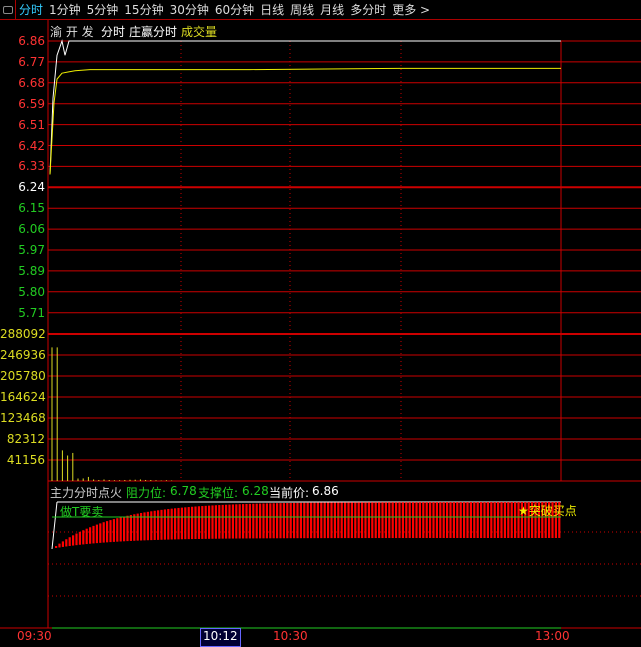 The width and height of the screenshot is (641, 647). I want to click on price-tick: 6.33, so click(31, 166).